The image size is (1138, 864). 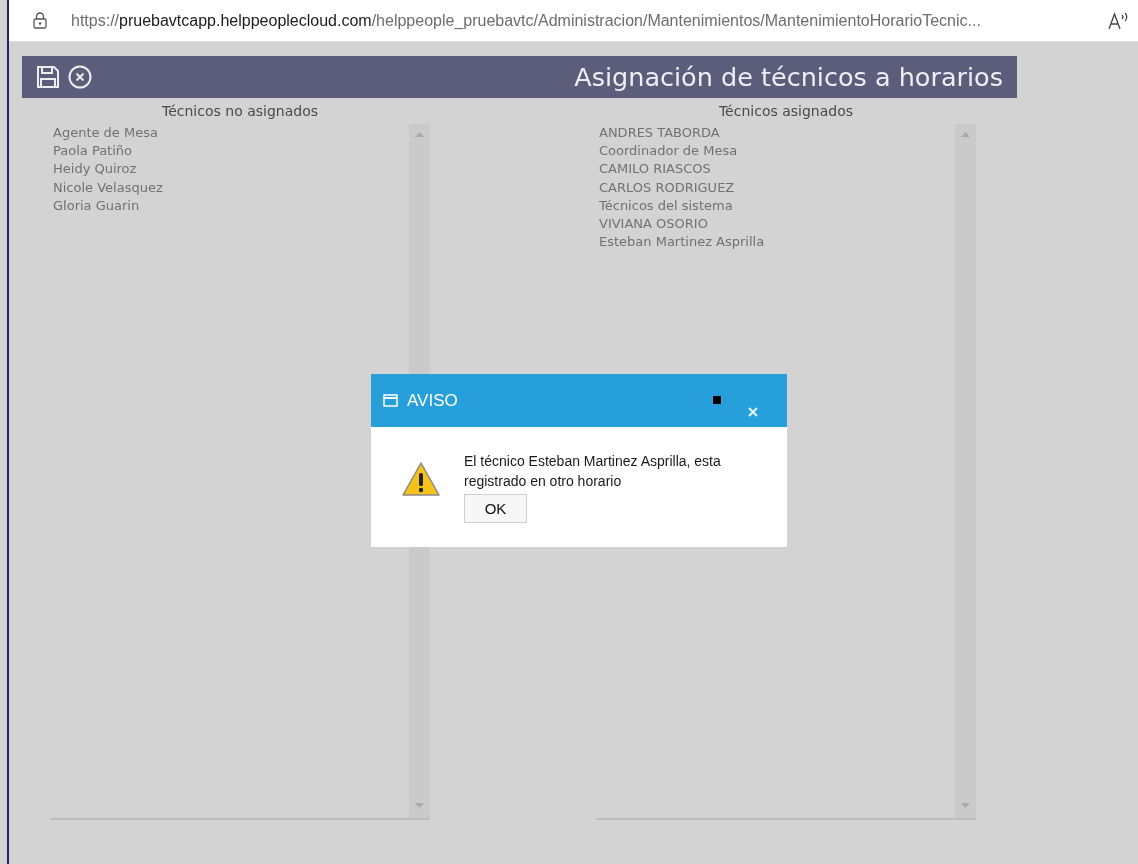 I want to click on list-title: Técnicos asignados, so click(x=786, y=111).